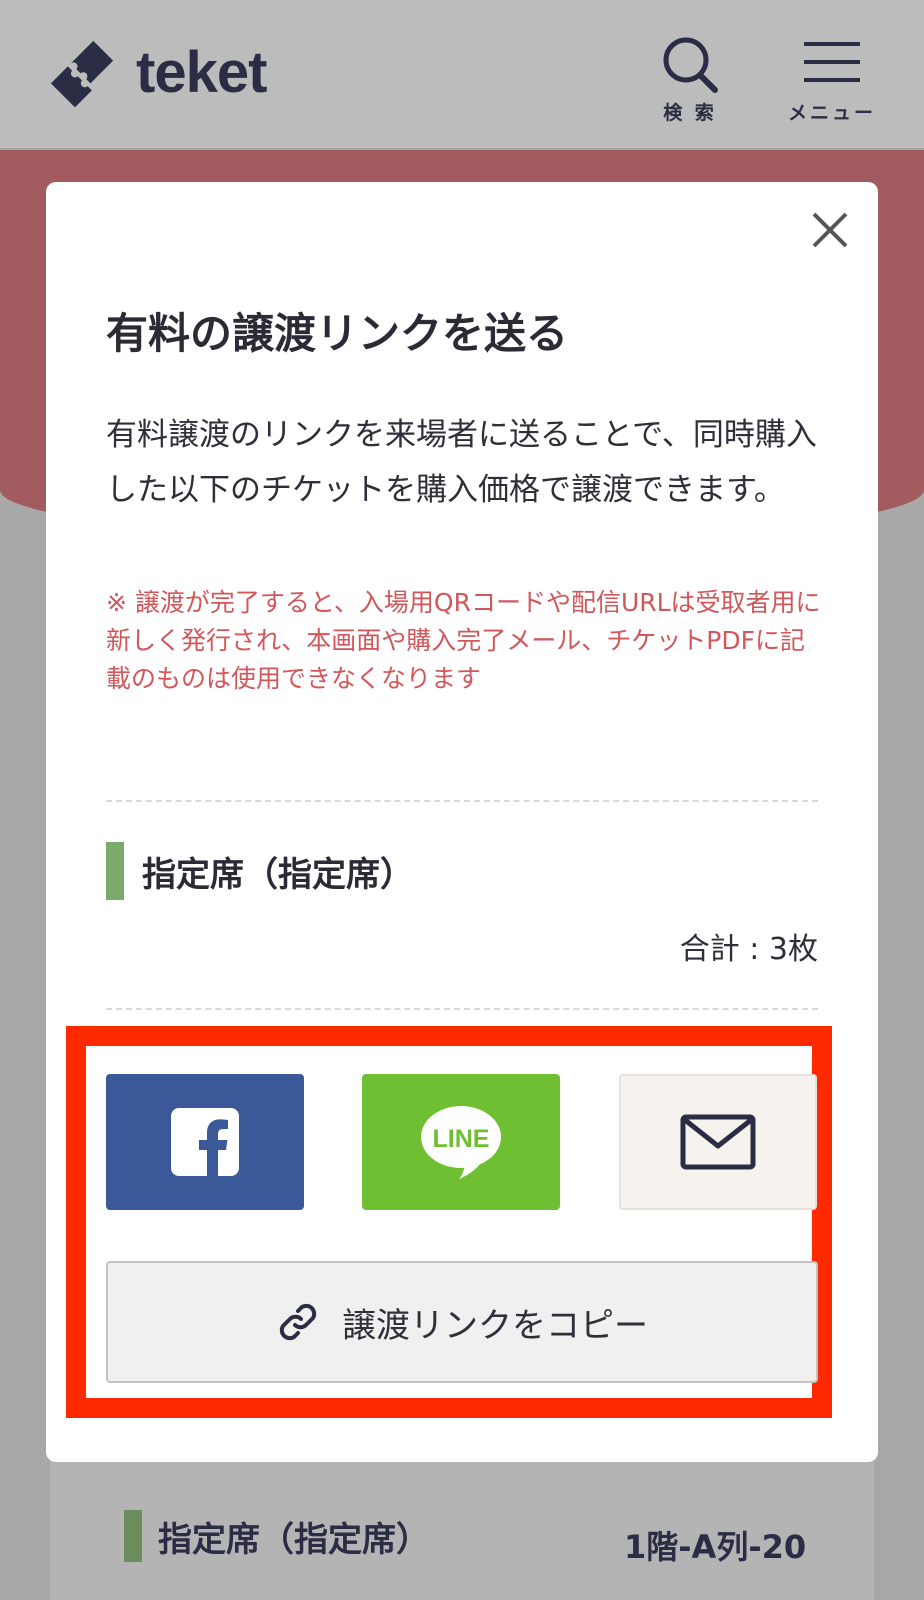  I want to click on seat-type-heading: 指定席（指定席）, so click(260, 871).